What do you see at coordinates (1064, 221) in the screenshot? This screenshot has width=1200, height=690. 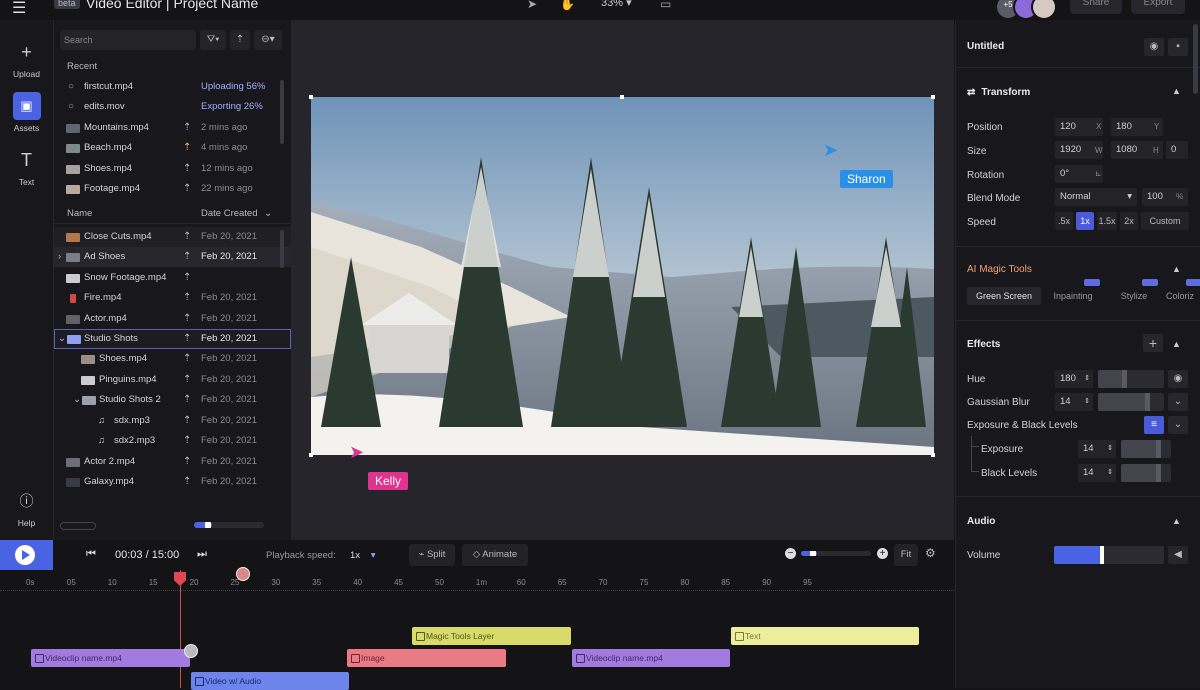 I see `speed-option: .5x` at bounding box center [1064, 221].